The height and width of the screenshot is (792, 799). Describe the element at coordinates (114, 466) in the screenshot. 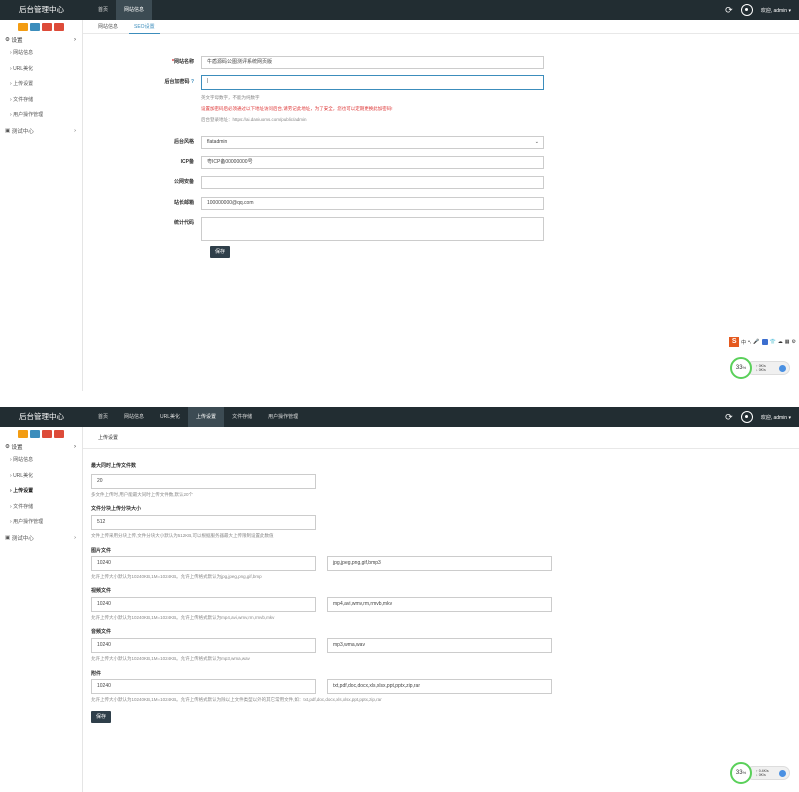

I see `max-count-label: 最大同时上传文件数` at that location.